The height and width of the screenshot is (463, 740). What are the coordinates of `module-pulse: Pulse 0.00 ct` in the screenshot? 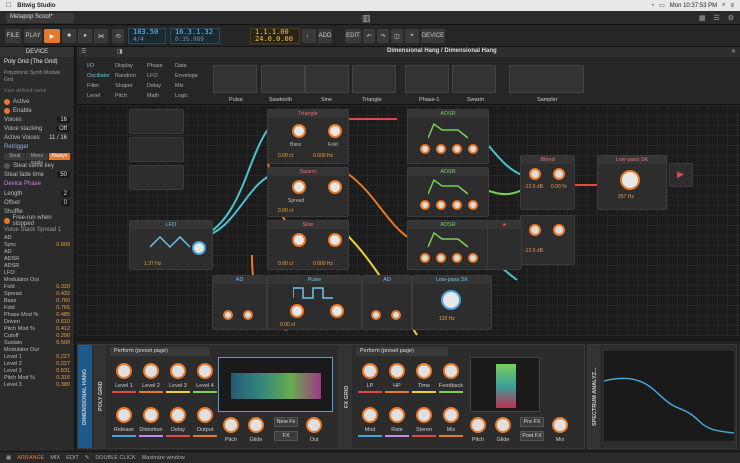 It's located at (314, 302).